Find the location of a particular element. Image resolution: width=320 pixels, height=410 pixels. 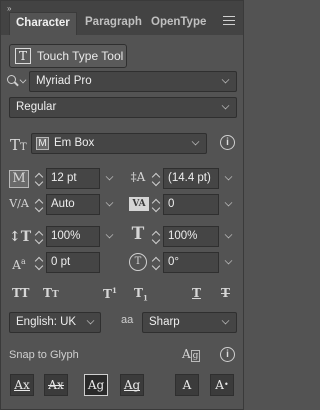

tracking-input: 0 is located at coordinates (191, 204).